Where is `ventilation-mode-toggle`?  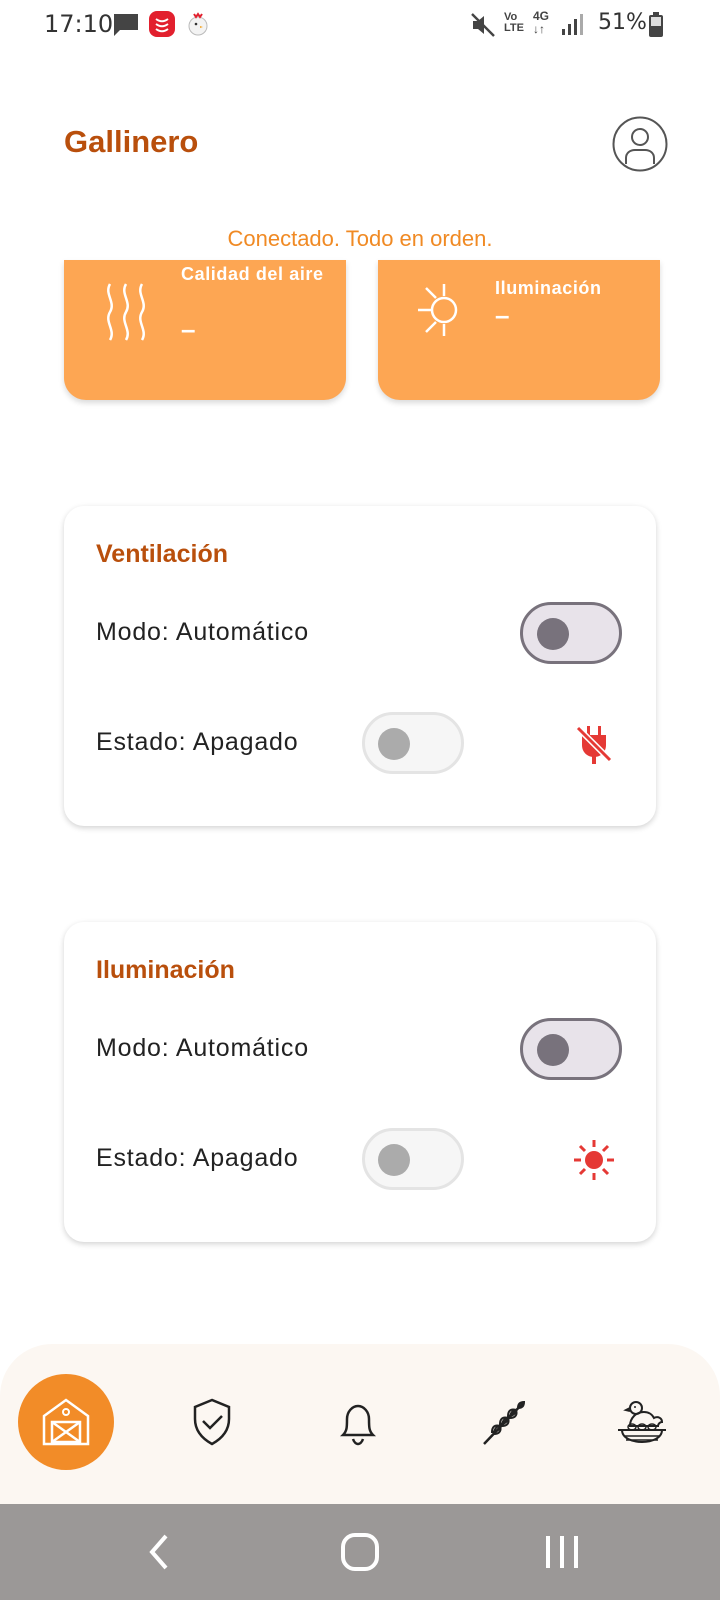
ventilation-mode-toggle is located at coordinates (571, 633).